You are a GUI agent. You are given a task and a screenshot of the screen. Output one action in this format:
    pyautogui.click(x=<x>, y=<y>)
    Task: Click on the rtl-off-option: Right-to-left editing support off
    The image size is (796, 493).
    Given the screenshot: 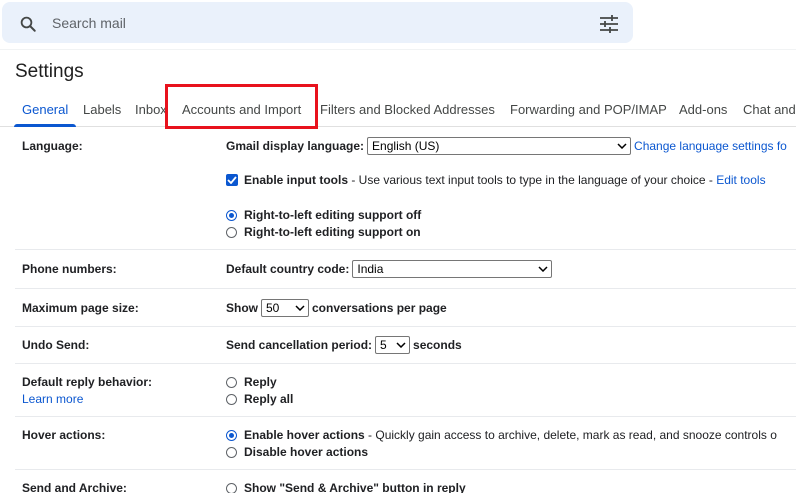 What is the action you would take?
    pyautogui.click(x=323, y=215)
    